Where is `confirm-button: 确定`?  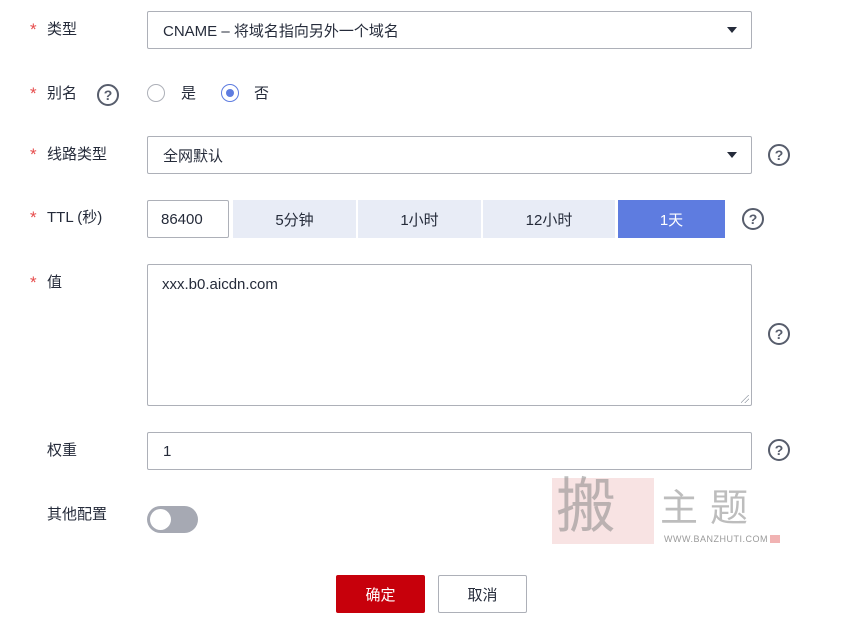 confirm-button: 确定 is located at coordinates (380, 594).